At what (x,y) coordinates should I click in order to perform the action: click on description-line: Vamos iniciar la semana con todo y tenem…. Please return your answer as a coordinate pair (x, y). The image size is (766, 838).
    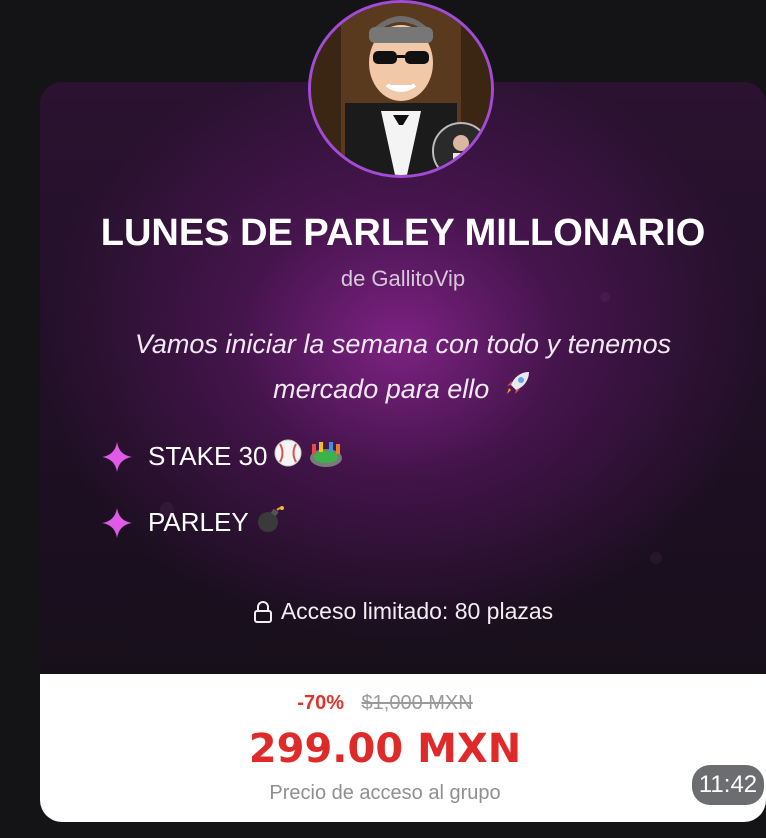
    Looking at the image, I should click on (403, 344).